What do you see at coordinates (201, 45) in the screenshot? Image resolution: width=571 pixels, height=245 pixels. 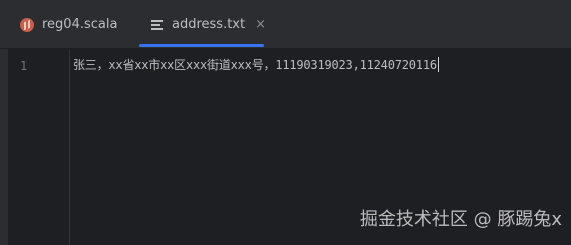 I see `active-tab-indicator` at bounding box center [201, 45].